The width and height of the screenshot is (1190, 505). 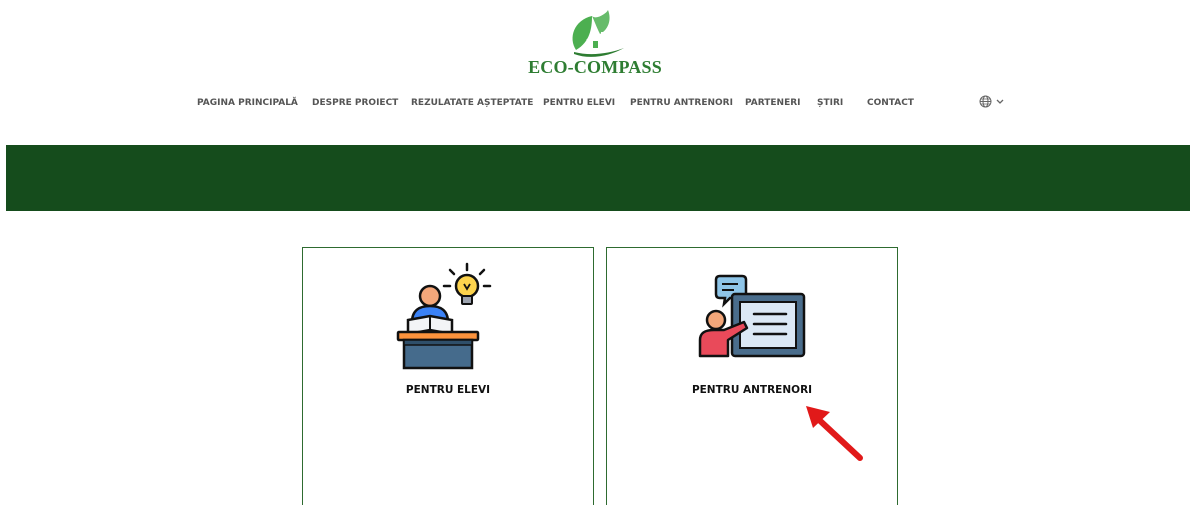 I want to click on nav-item-partners: PARTENERI, so click(x=773, y=103).